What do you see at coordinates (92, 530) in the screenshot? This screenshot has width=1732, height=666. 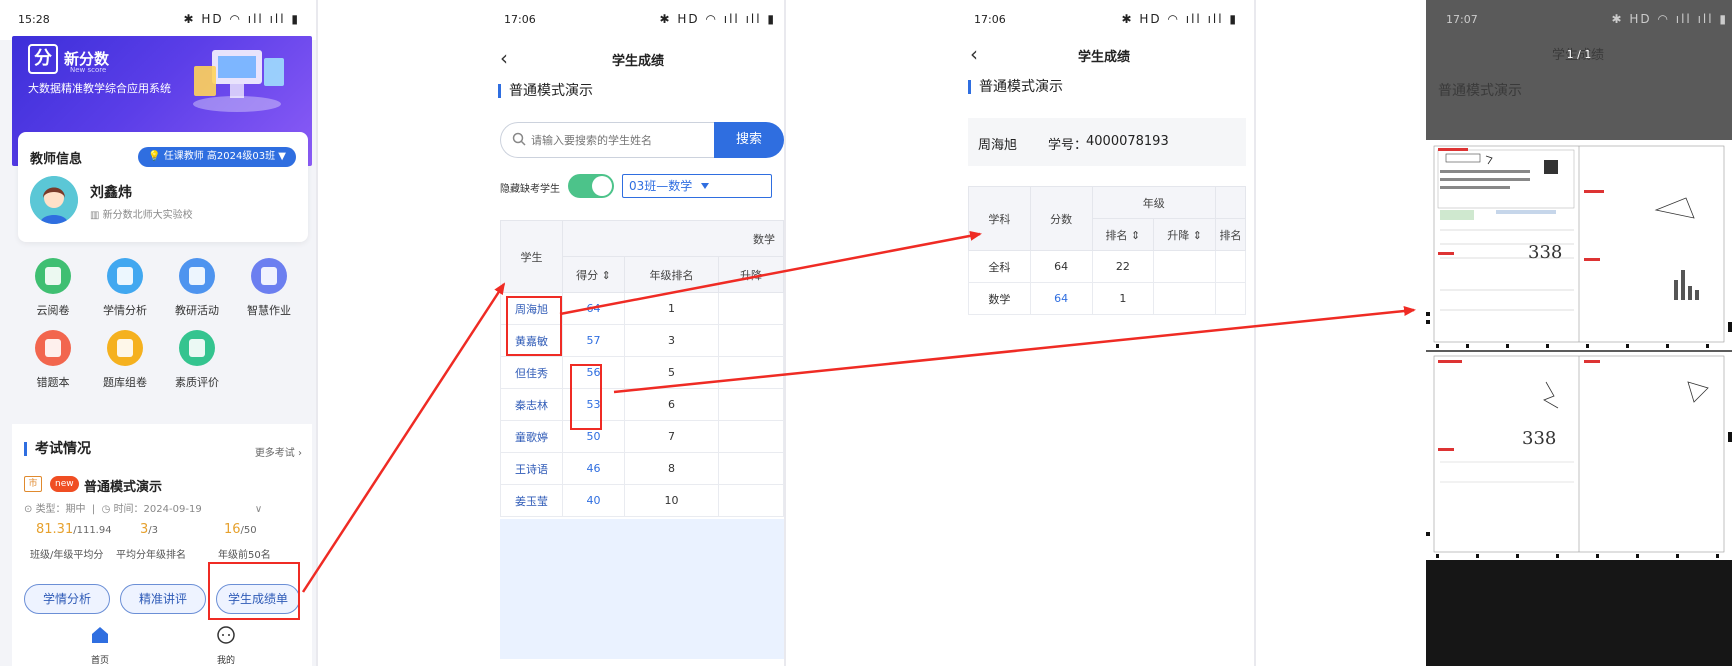 I see `stat-total: /111.94` at bounding box center [92, 530].